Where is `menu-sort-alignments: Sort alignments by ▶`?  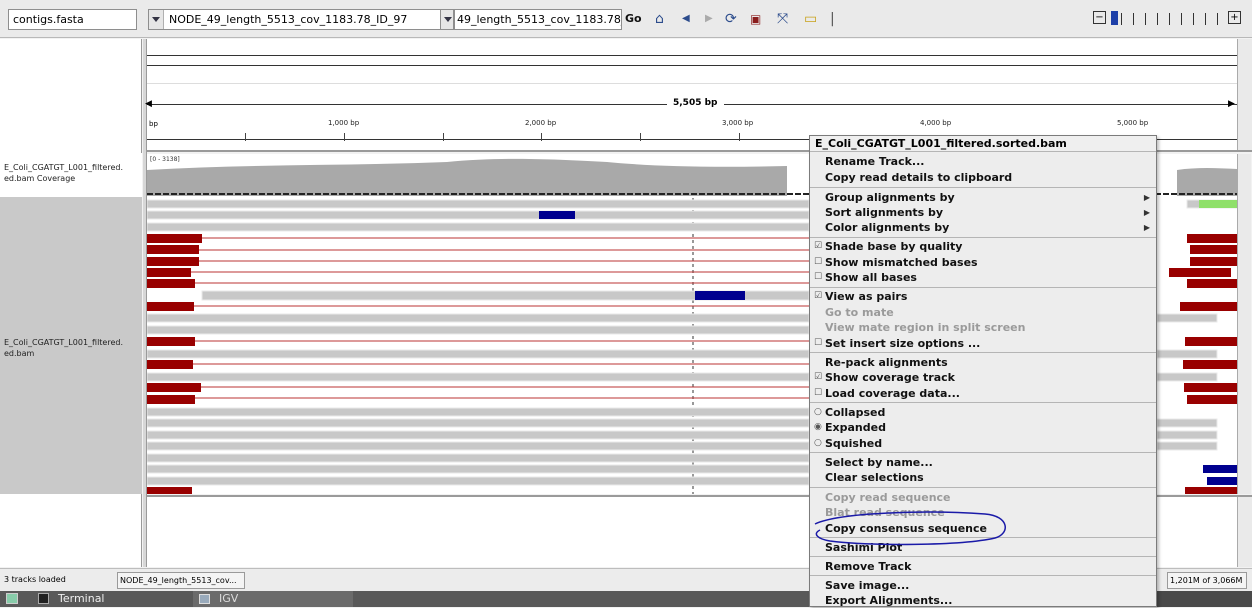 menu-sort-alignments: Sort alignments by ▶ is located at coordinates (983, 212).